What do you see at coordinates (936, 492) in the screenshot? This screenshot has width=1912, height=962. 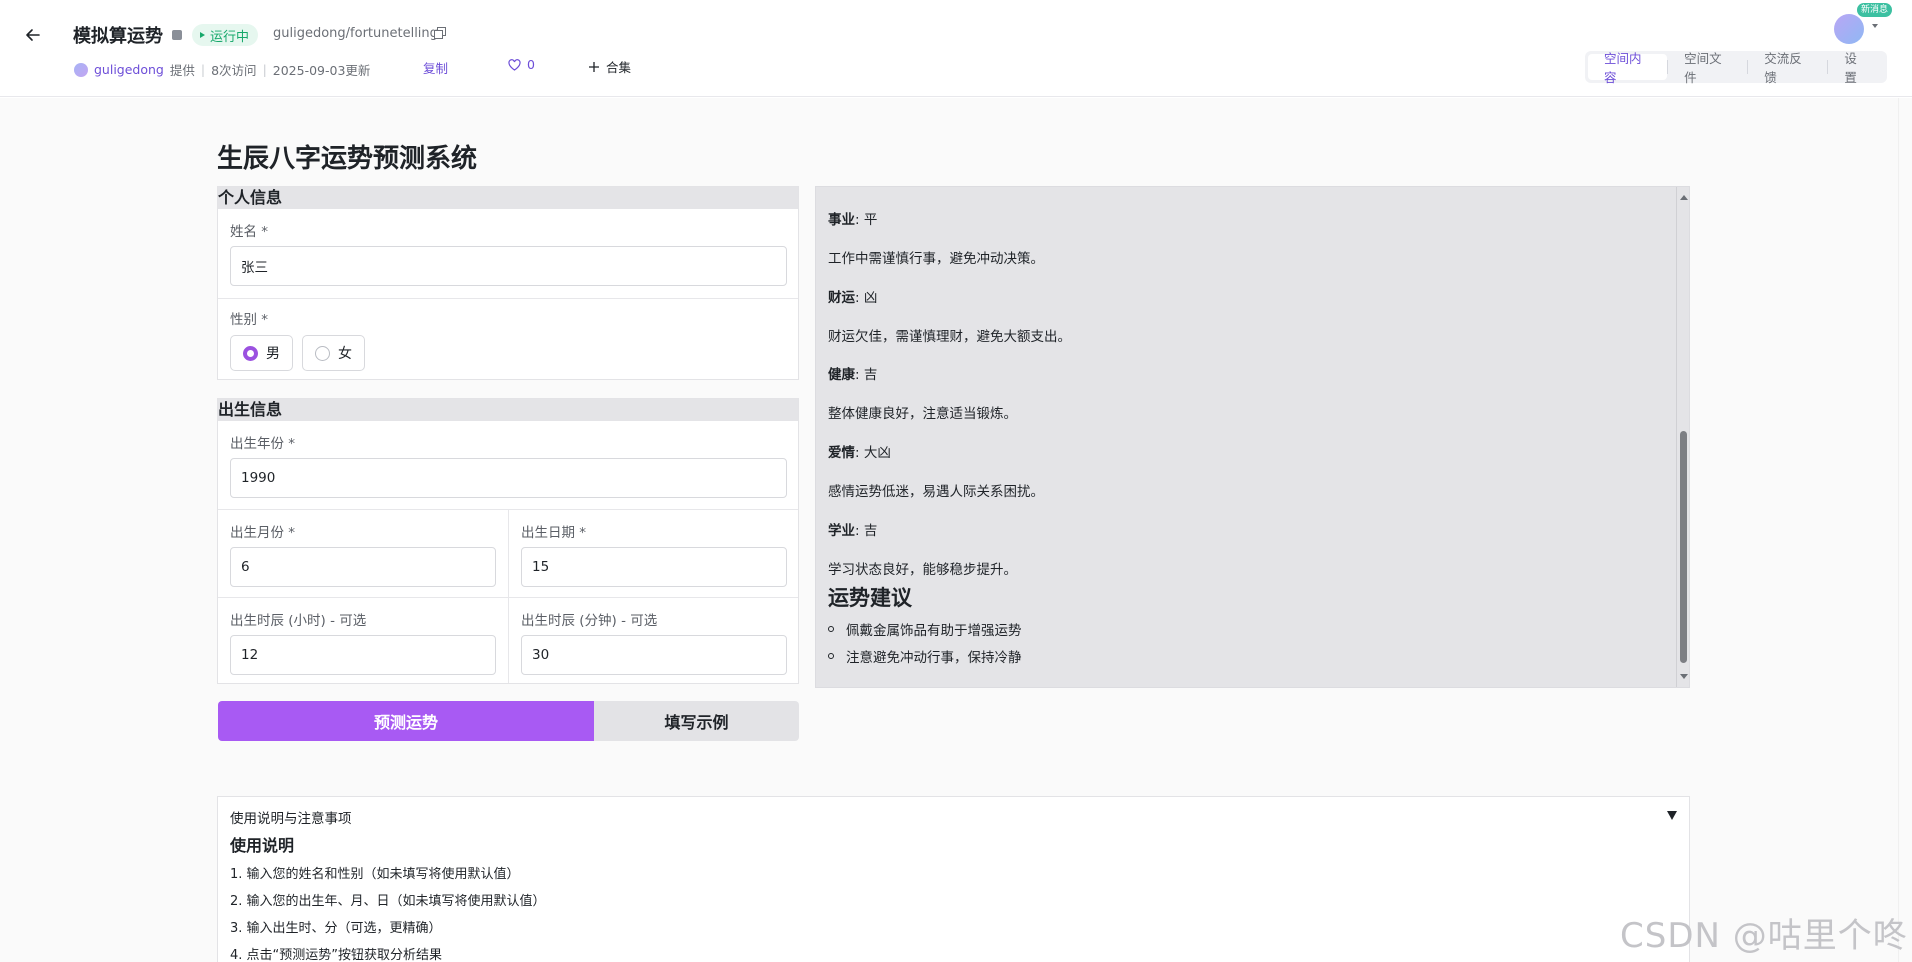 I see `love-desc: 感情运势低迷，易遇人际关系困扰。` at bounding box center [936, 492].